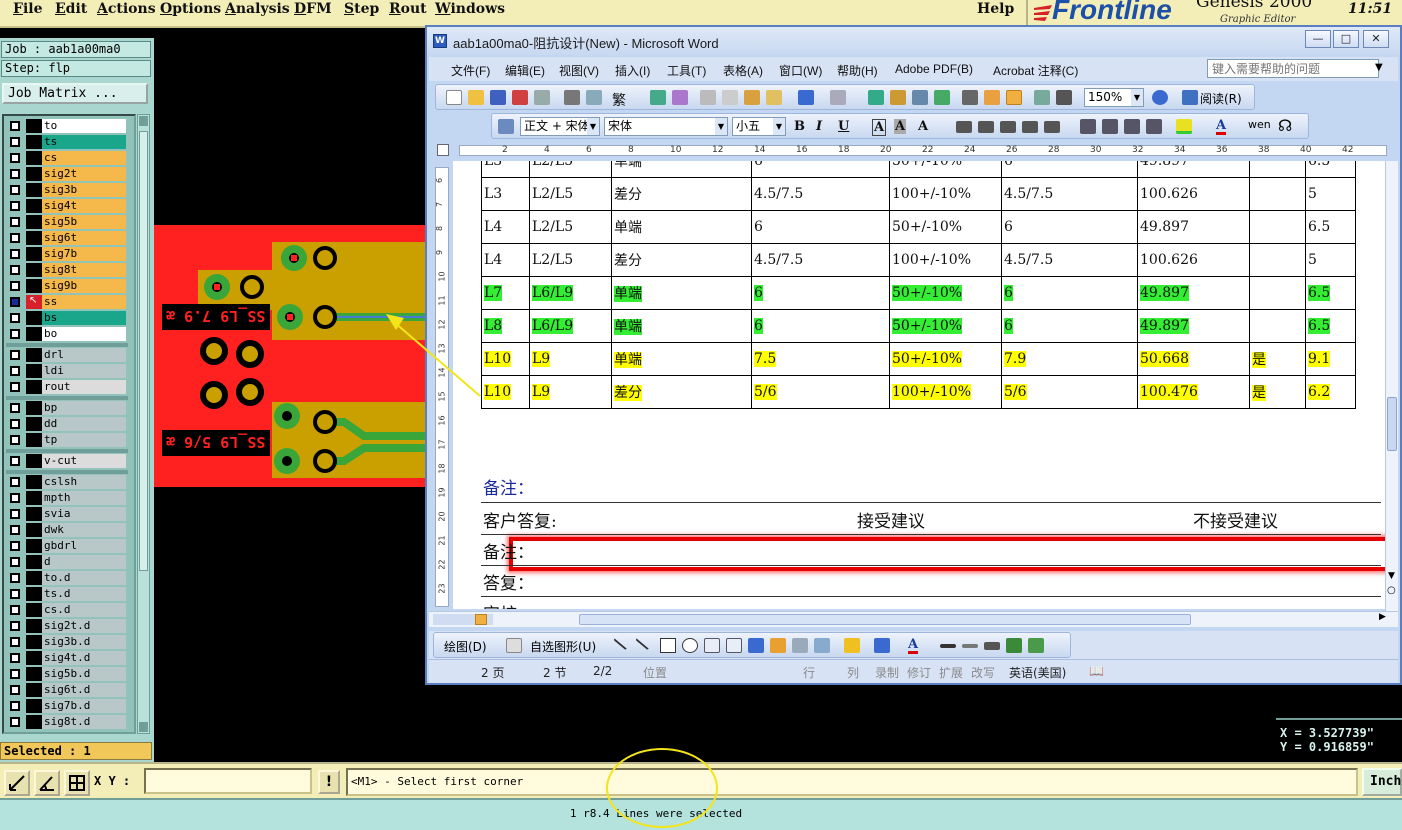  What do you see at coordinates (681, 392) in the screenshot?
I see `table-cell: 差分` at bounding box center [681, 392].